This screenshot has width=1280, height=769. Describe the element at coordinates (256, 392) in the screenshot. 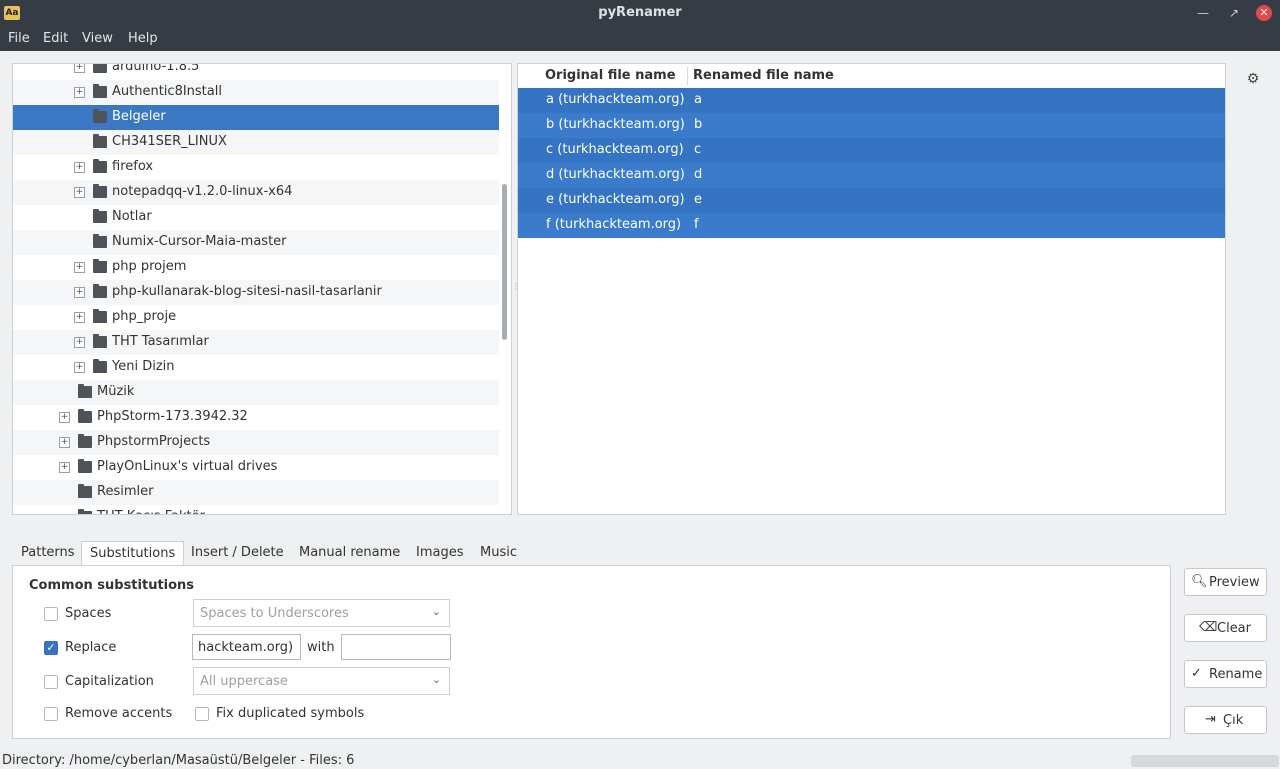

I see `tree-item: Müzik` at that location.